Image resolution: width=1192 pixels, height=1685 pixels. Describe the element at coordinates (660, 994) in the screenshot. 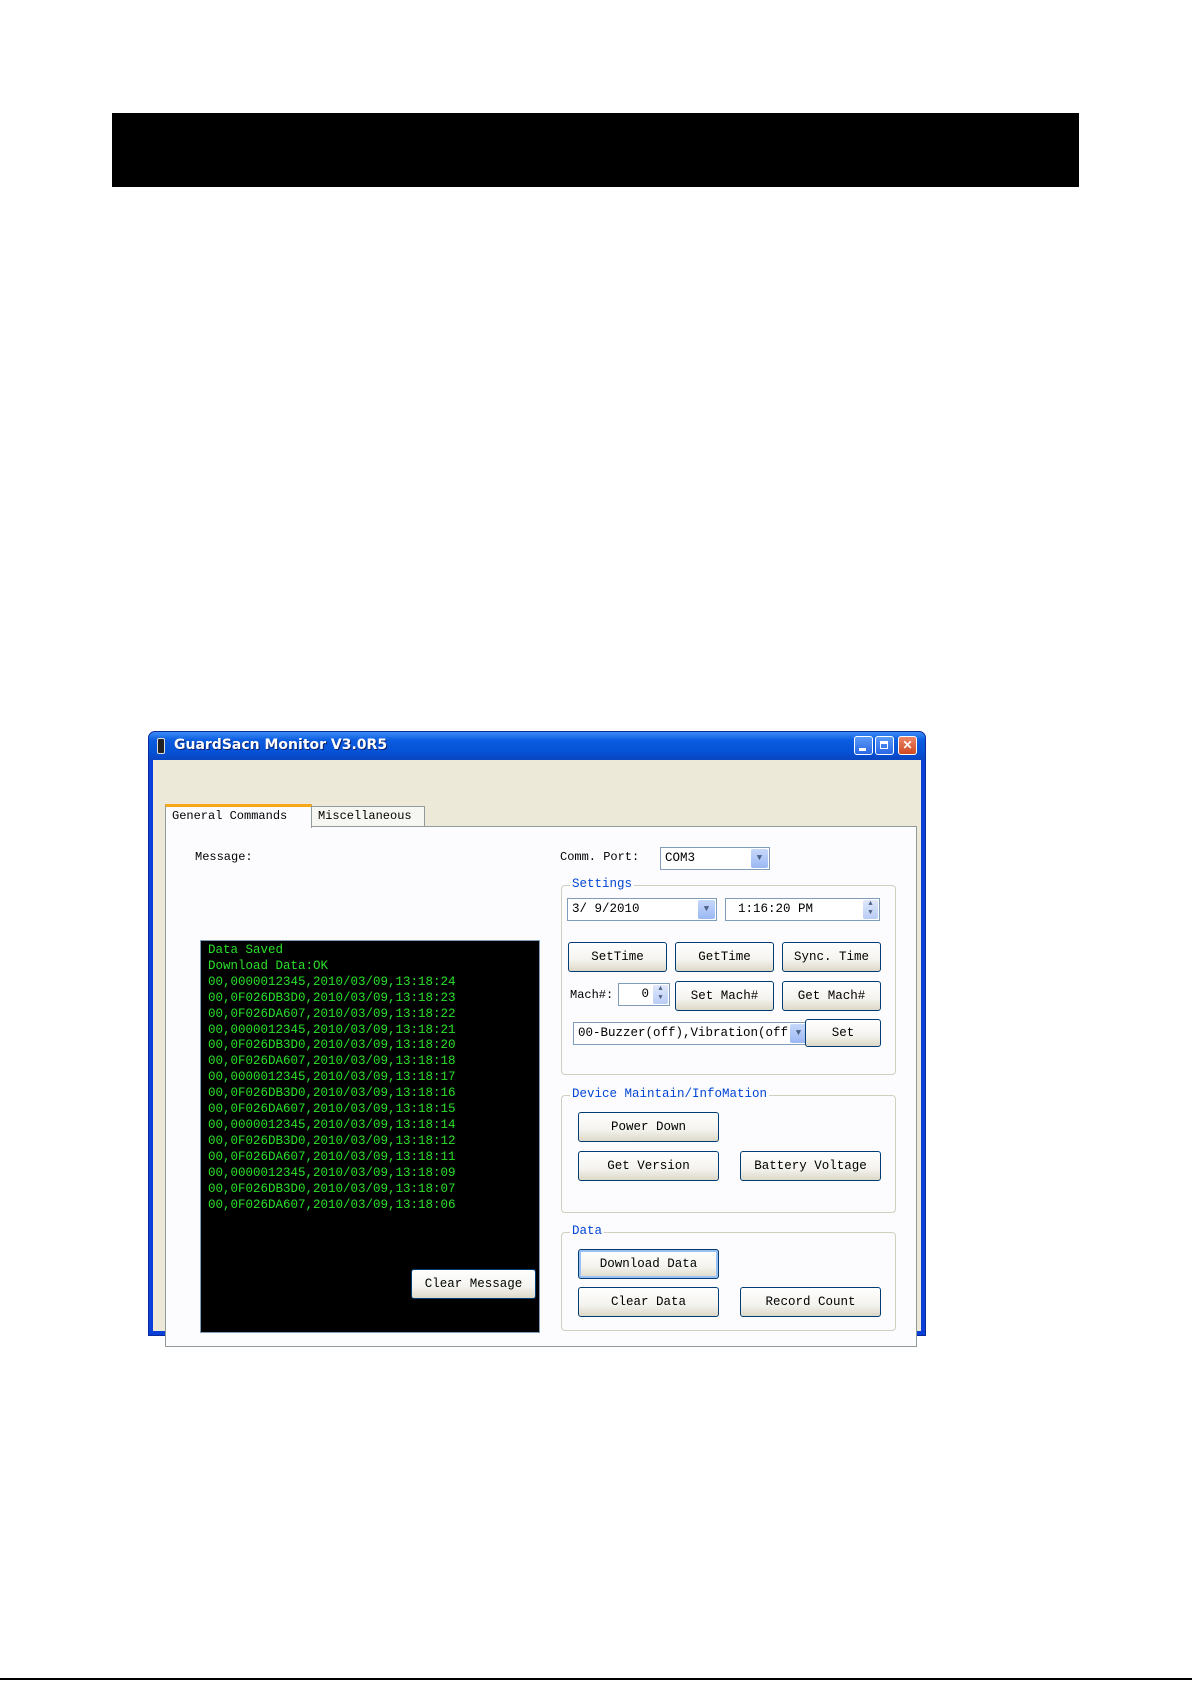

I see `mach-spinner-icon: ▲ ▼` at that location.